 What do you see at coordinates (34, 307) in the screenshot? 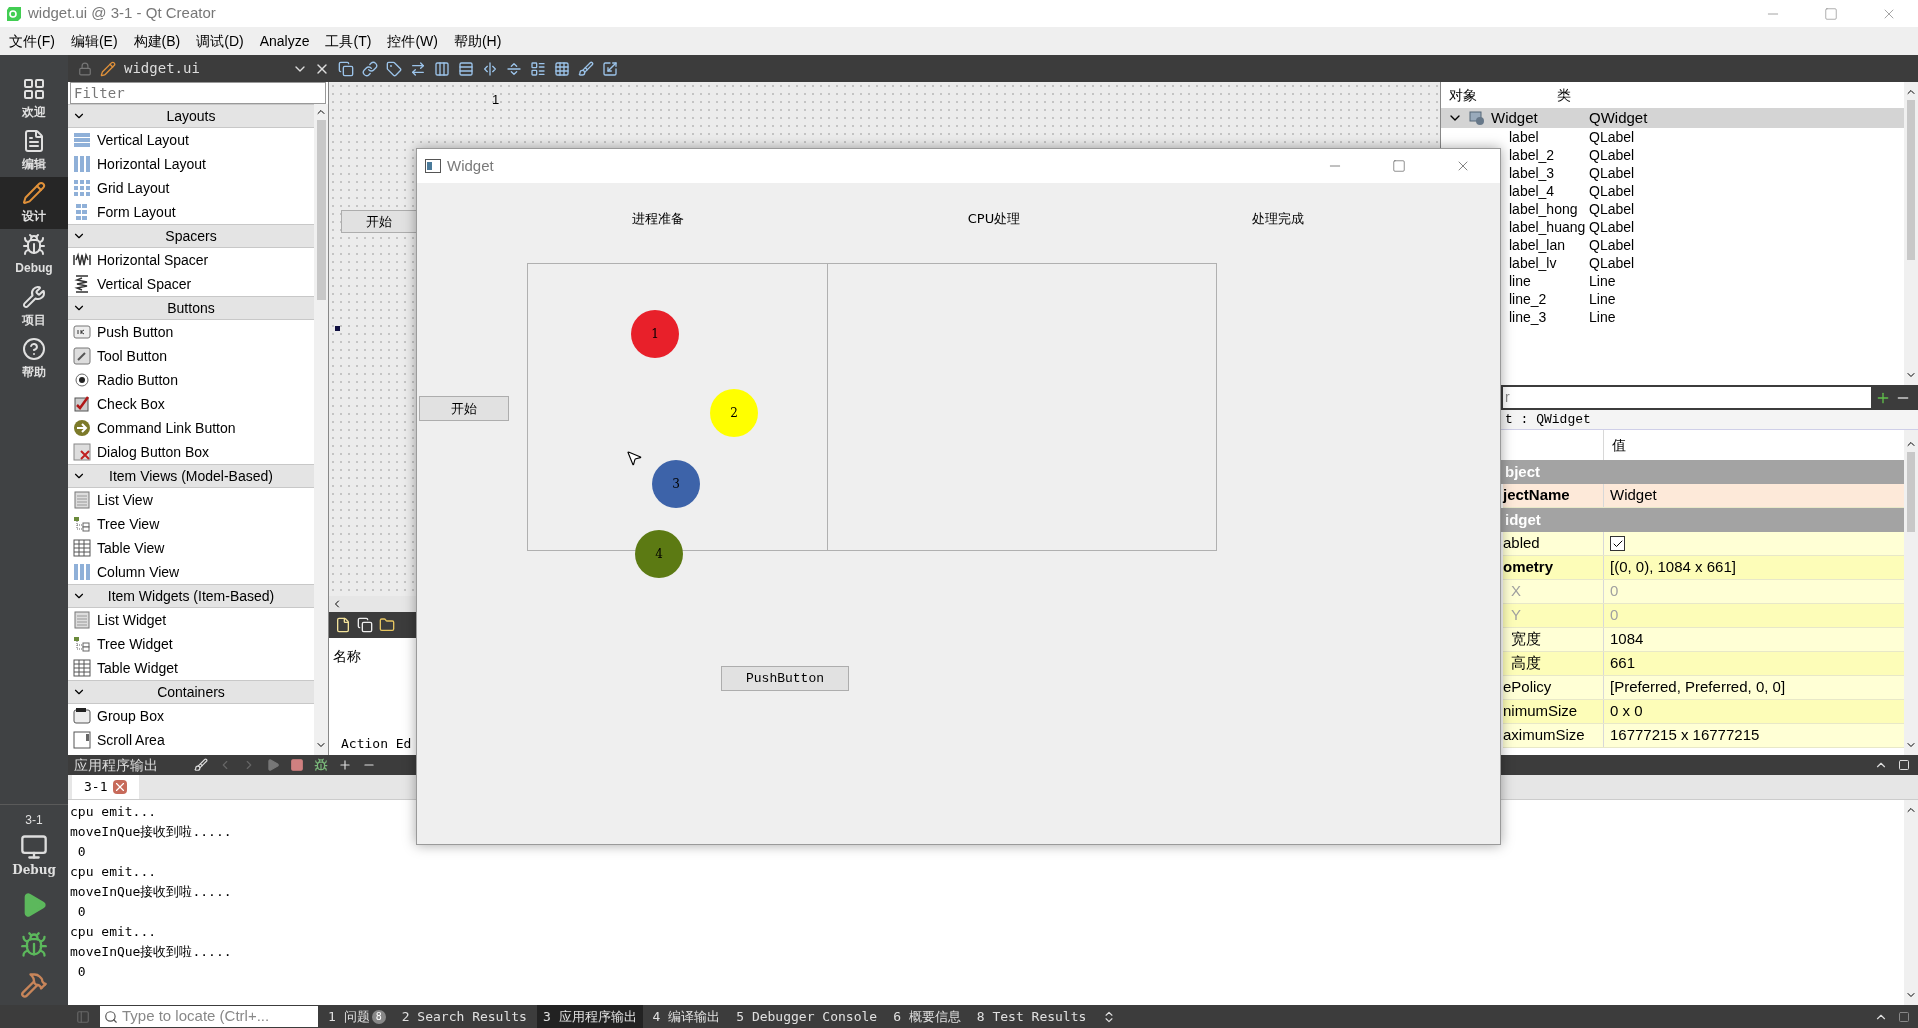
I see `mode-tab: 项目` at bounding box center [34, 307].